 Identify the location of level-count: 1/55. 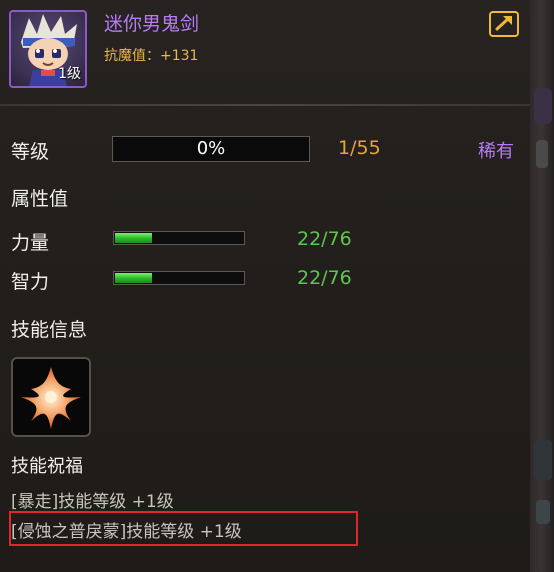
(359, 148).